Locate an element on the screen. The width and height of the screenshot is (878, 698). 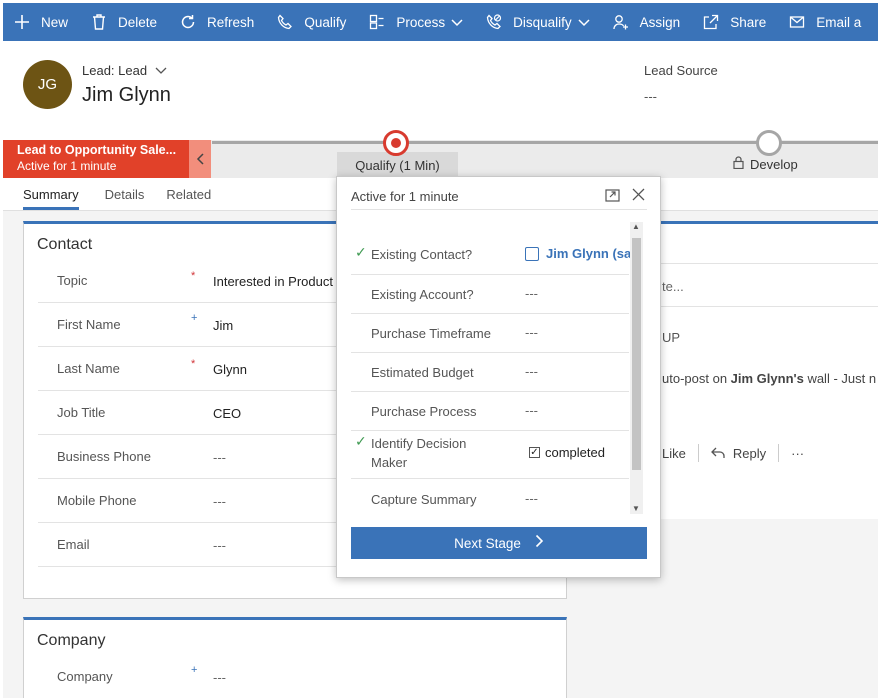
close-icon is located at coordinates (638, 194).